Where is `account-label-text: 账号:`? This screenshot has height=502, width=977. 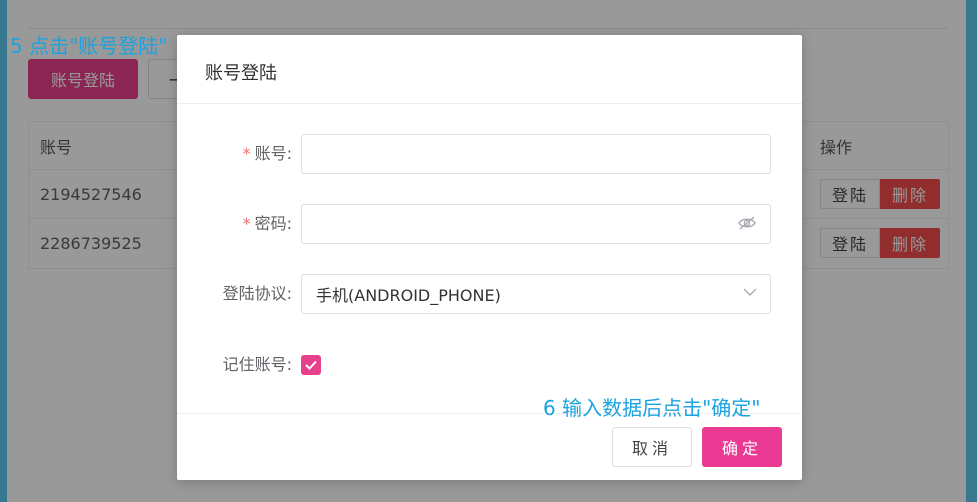
account-label-text: 账号: is located at coordinates (273, 153).